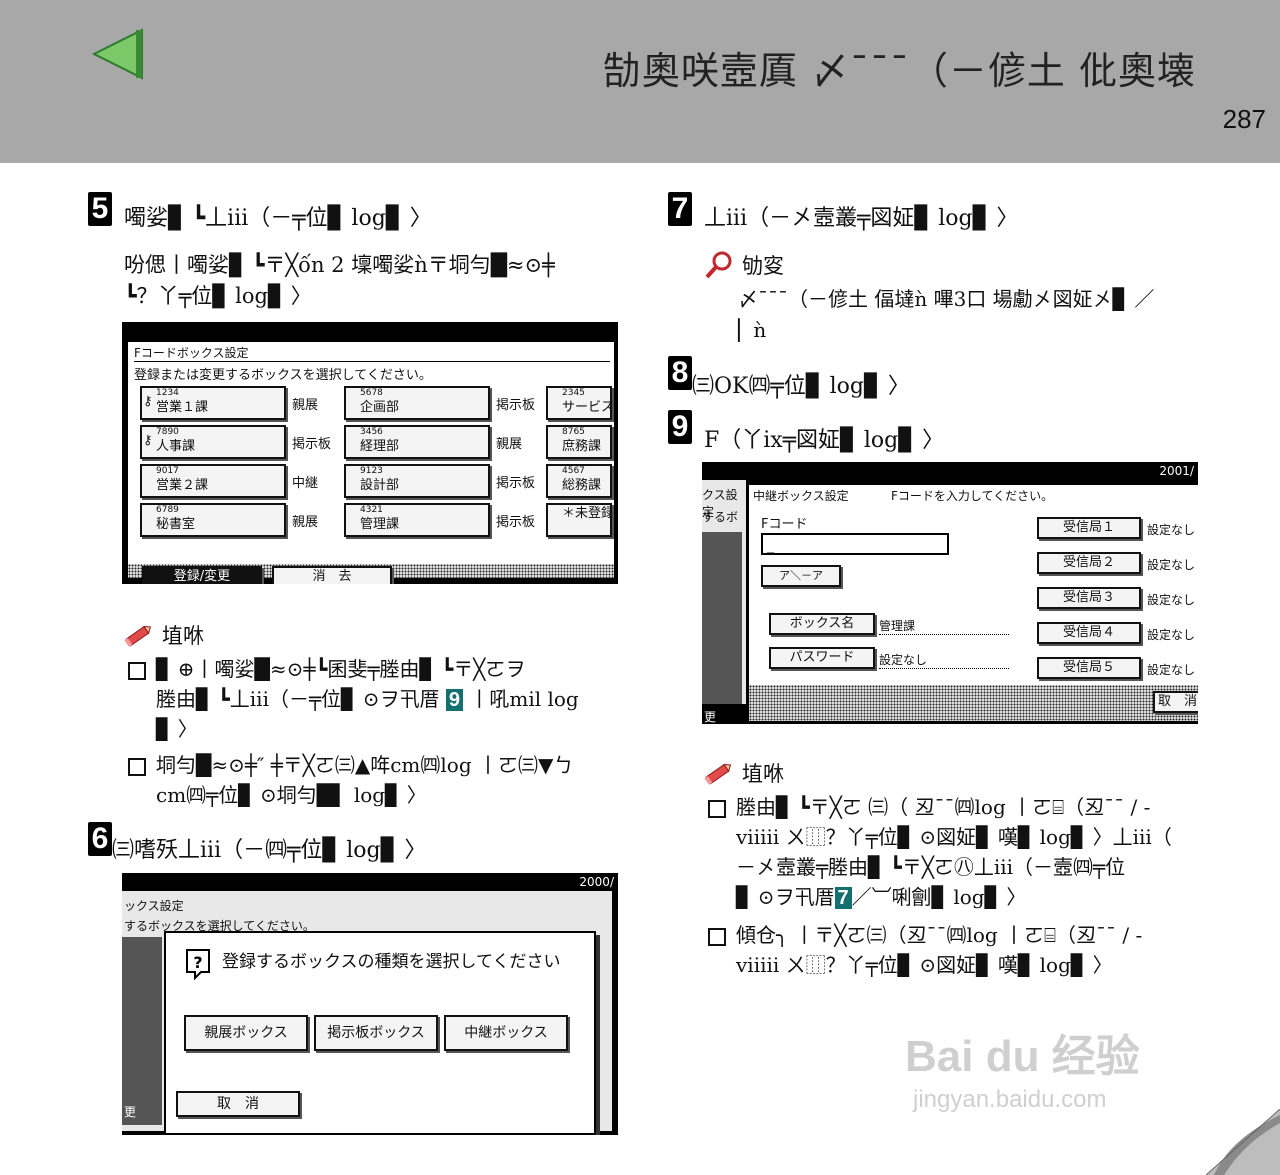  I want to click on key-icon: ⚷, so click(148, 440).